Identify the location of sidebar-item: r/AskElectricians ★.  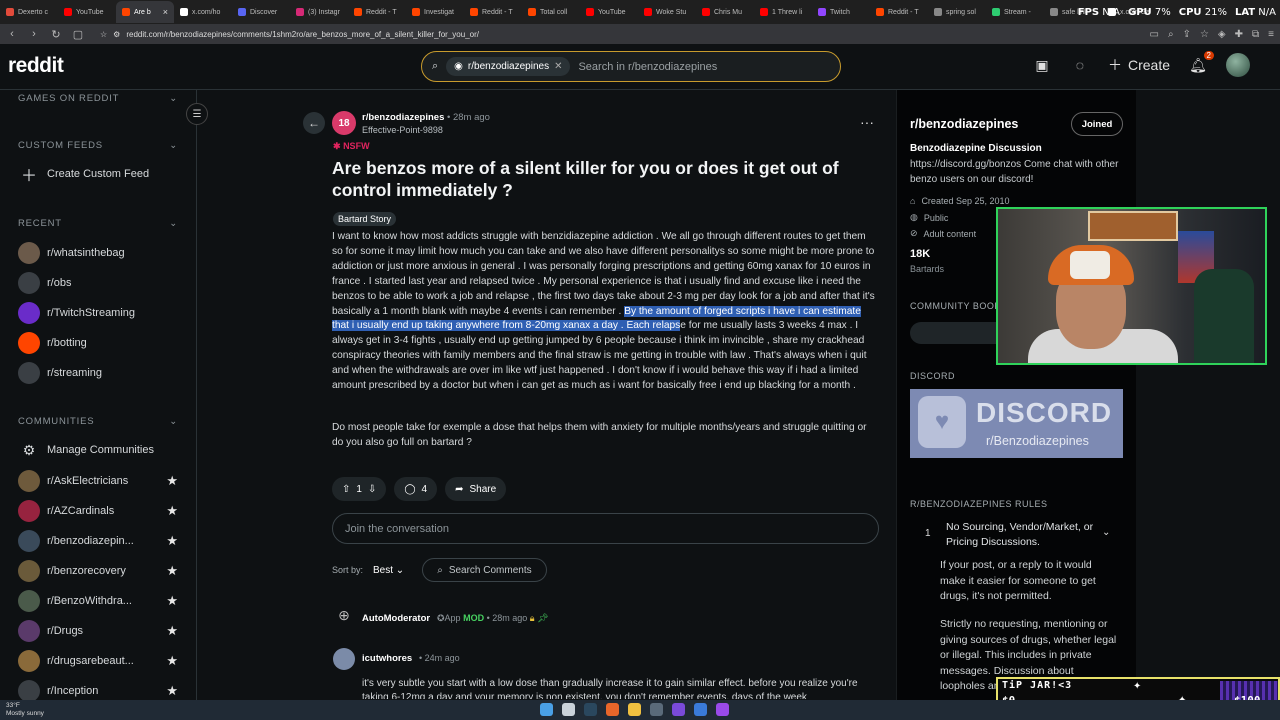
(98, 481).